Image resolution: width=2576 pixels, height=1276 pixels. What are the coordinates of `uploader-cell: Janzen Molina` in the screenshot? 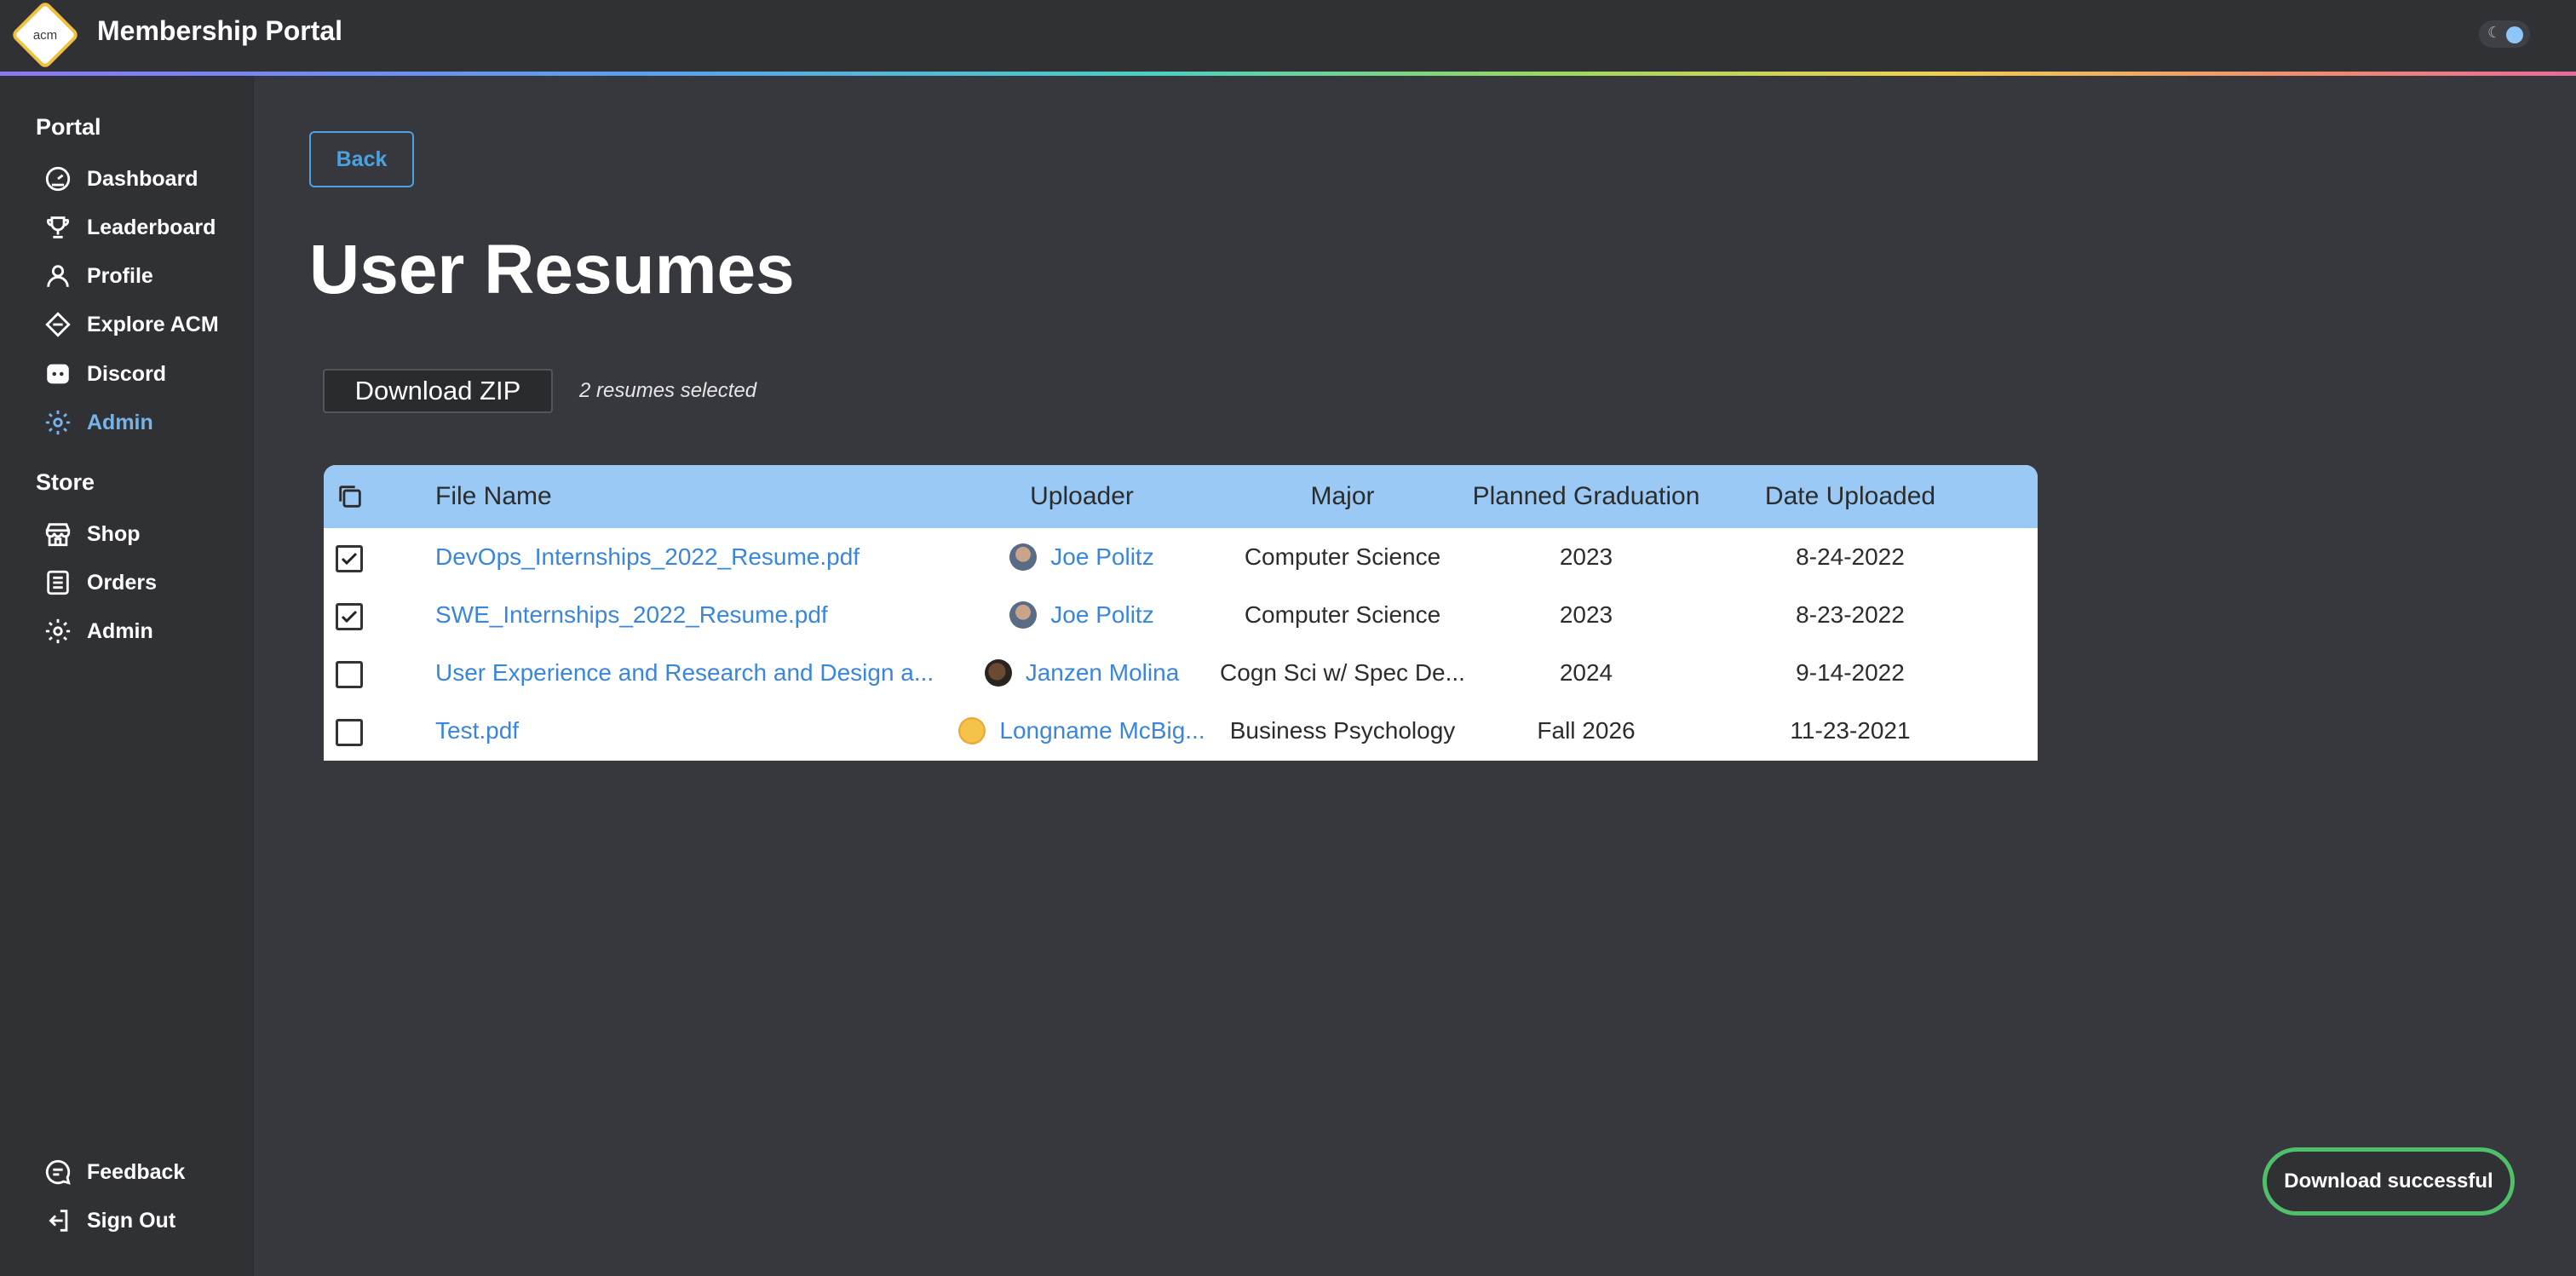 It's located at (1082, 673).